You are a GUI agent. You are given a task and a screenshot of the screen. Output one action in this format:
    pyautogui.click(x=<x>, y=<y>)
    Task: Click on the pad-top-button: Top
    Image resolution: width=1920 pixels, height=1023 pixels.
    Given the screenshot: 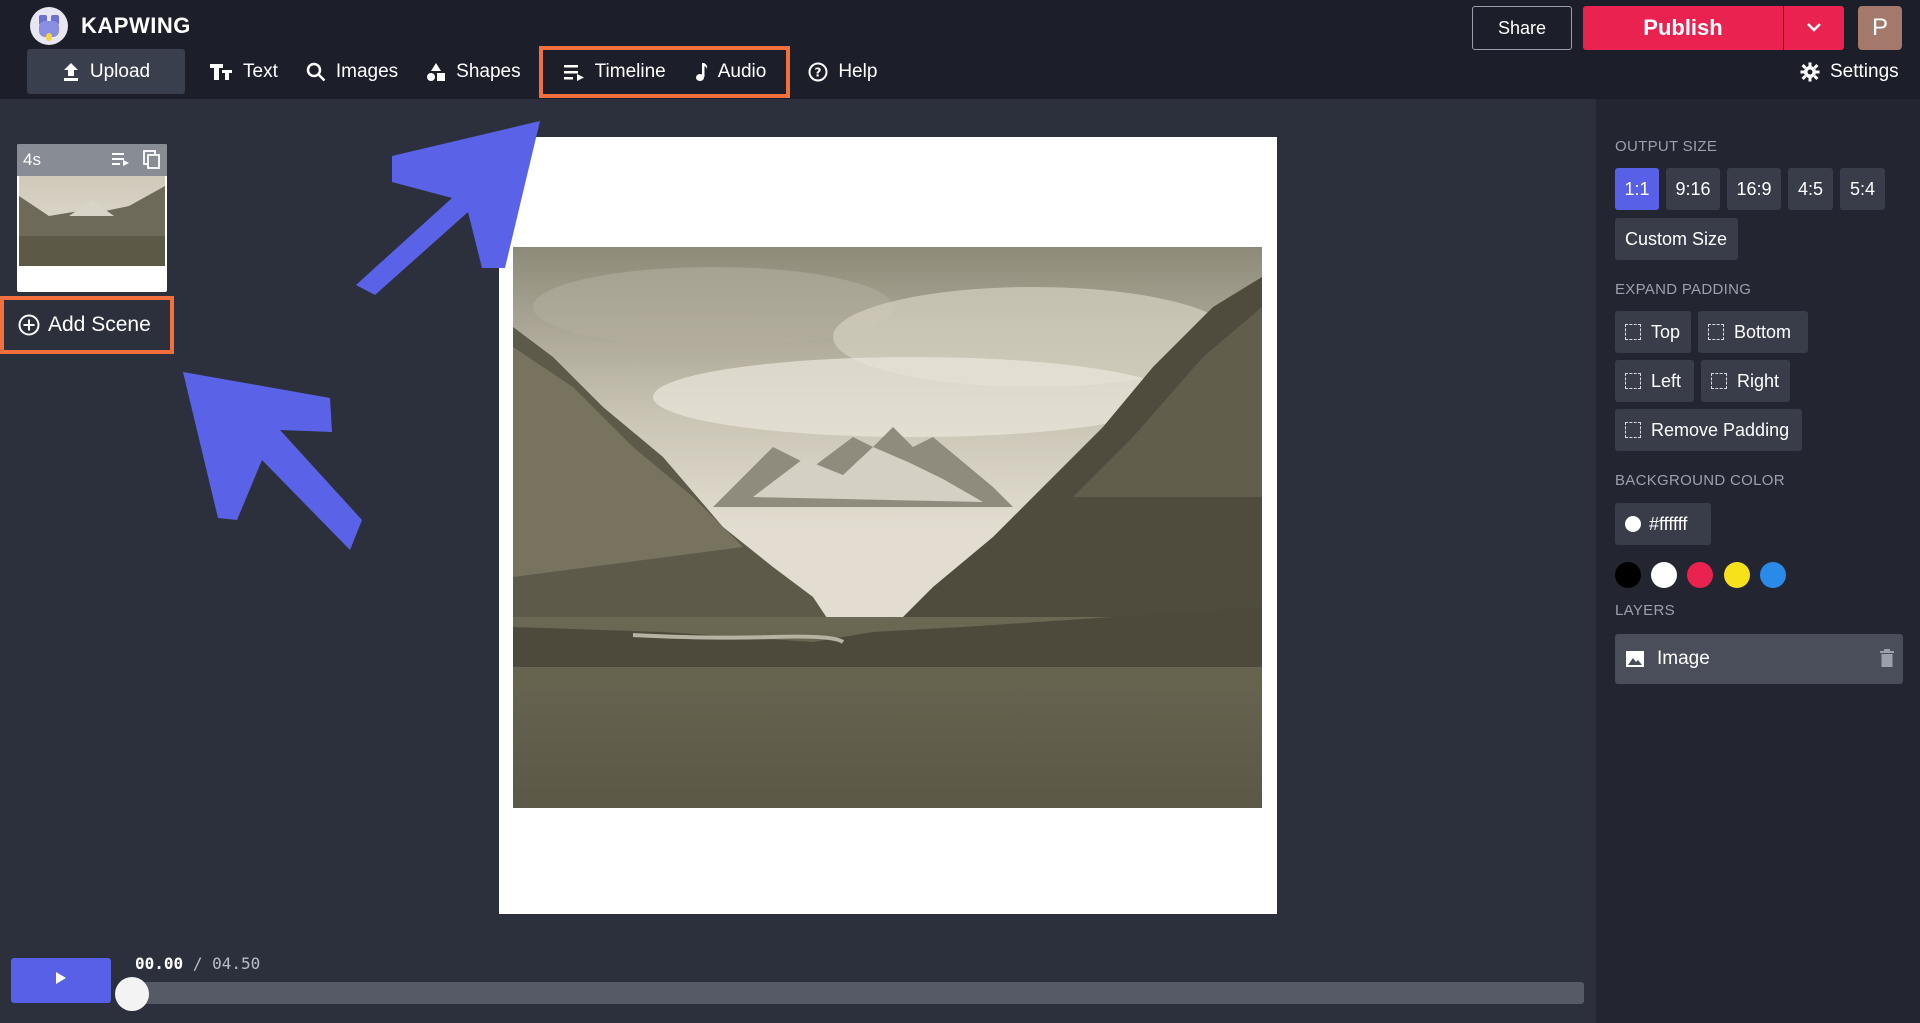 What is the action you would take?
    pyautogui.click(x=1653, y=332)
    